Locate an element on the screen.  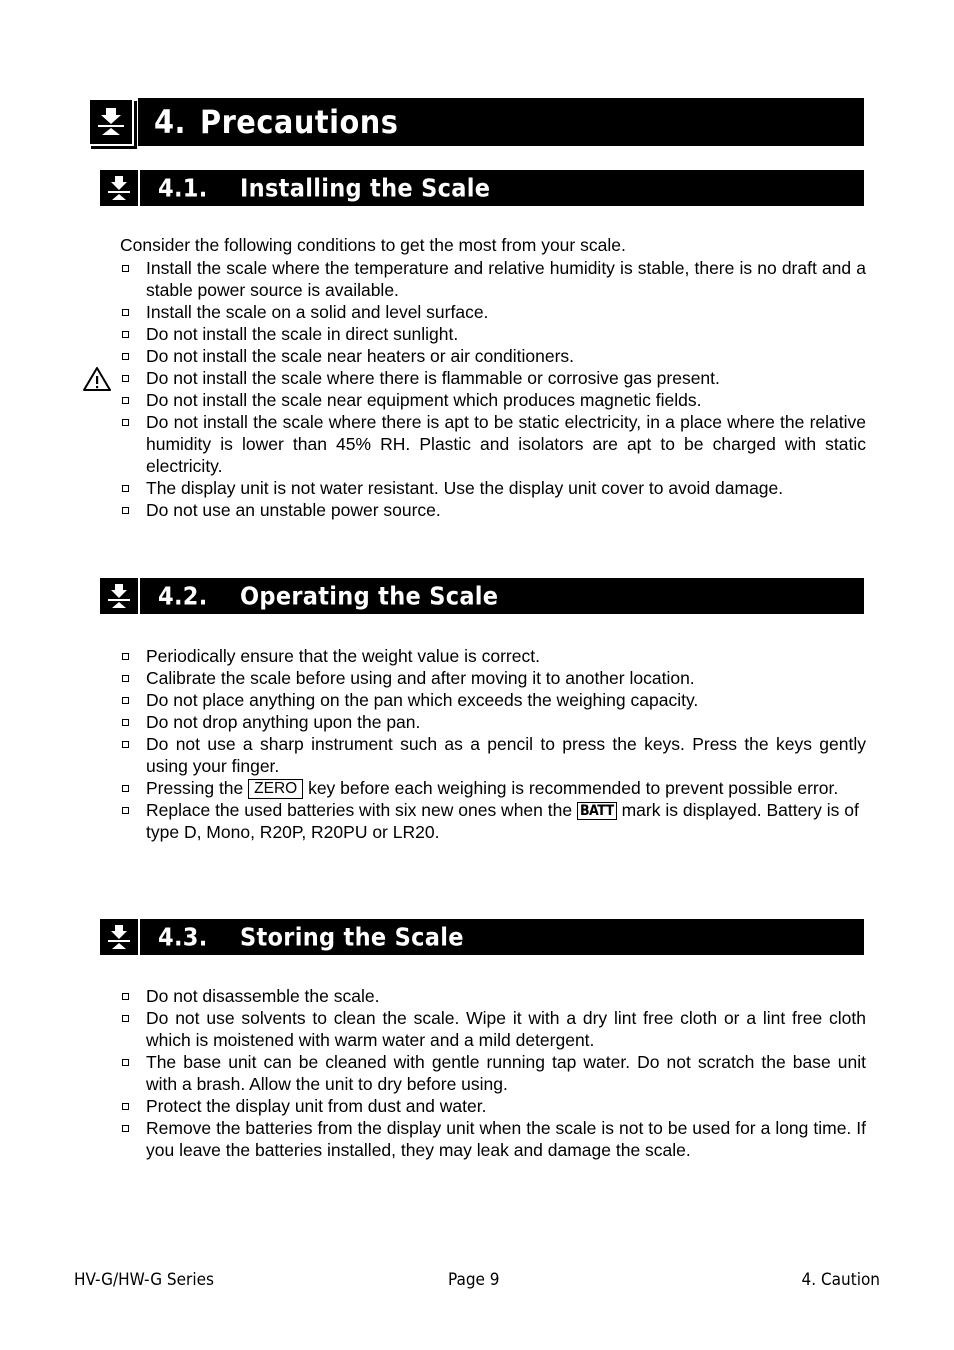
section-number-4-3: 4.3. is located at coordinates (183, 937).